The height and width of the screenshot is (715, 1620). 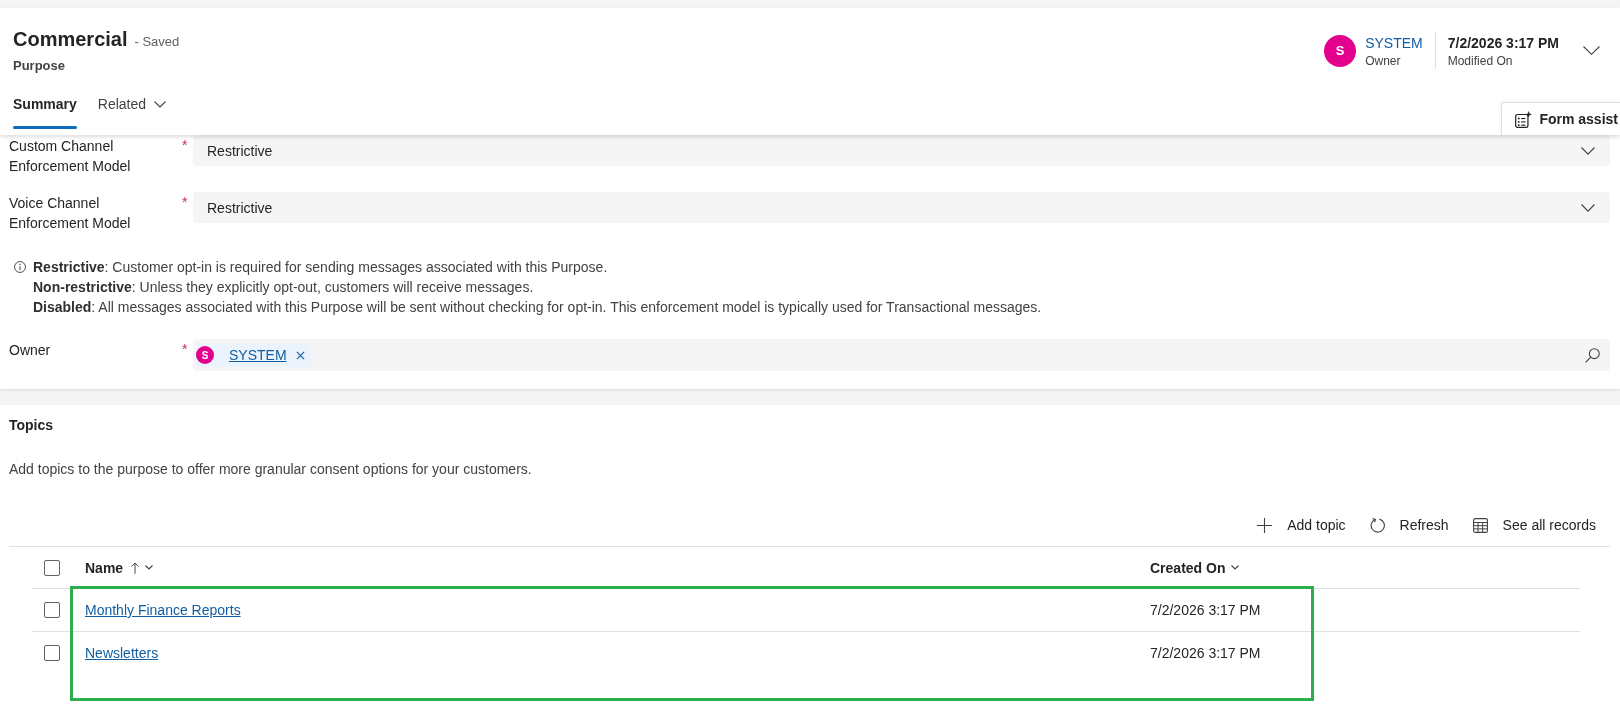 What do you see at coordinates (45, 110) in the screenshot?
I see `tab: Summary` at bounding box center [45, 110].